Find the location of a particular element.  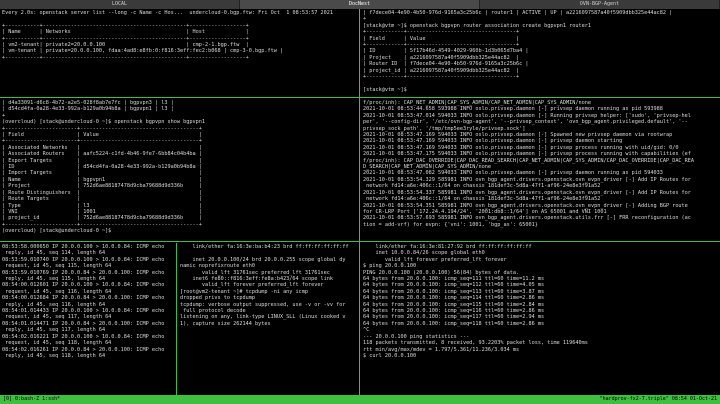

tab-ovn-bgp-agent: OVN-BGP-Agent is located at coordinates (600, 4).